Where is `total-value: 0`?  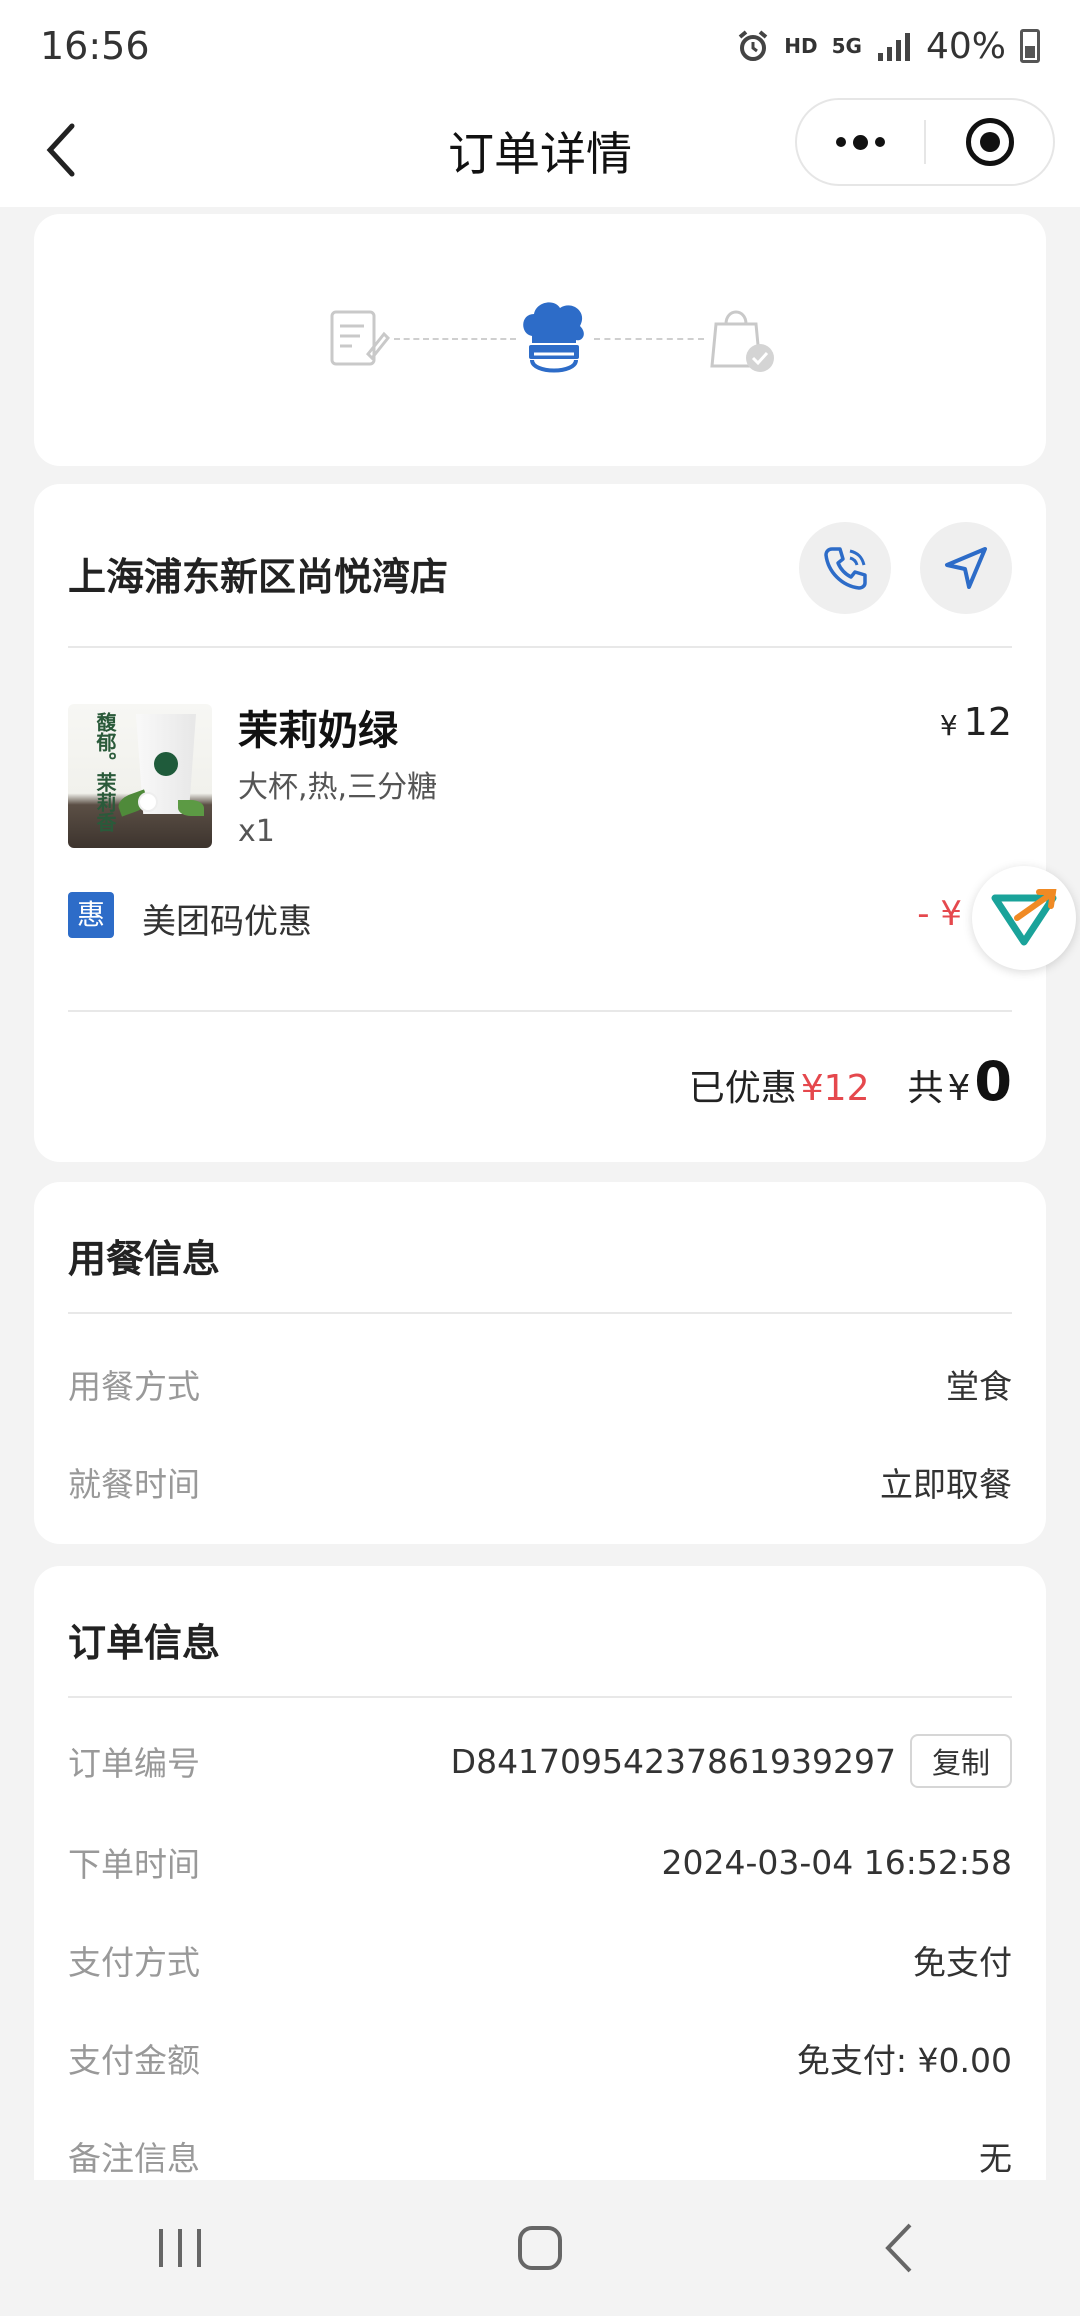 total-value: 0 is located at coordinates (993, 1081).